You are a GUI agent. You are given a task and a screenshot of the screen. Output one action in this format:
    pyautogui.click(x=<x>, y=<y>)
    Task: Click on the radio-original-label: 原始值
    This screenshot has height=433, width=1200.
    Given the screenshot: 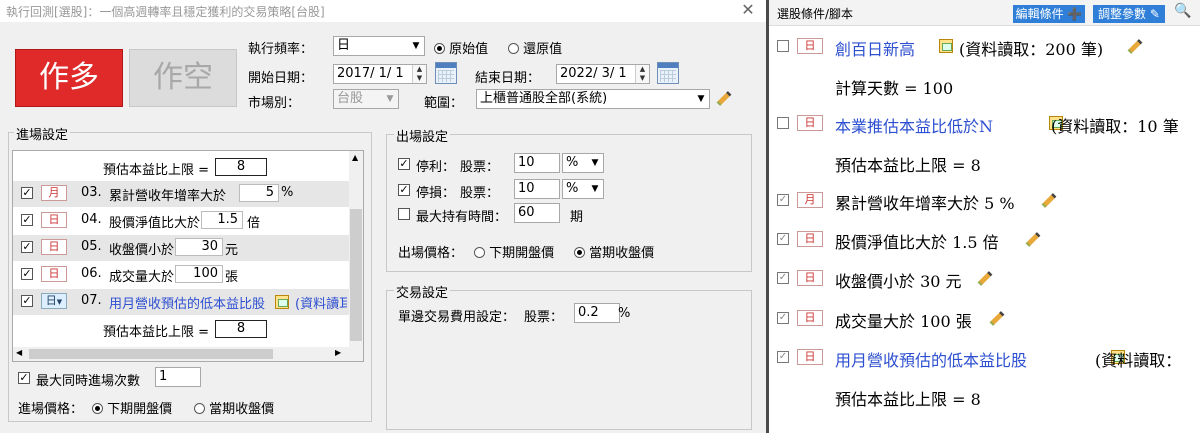 What is the action you would take?
    pyautogui.click(x=469, y=49)
    